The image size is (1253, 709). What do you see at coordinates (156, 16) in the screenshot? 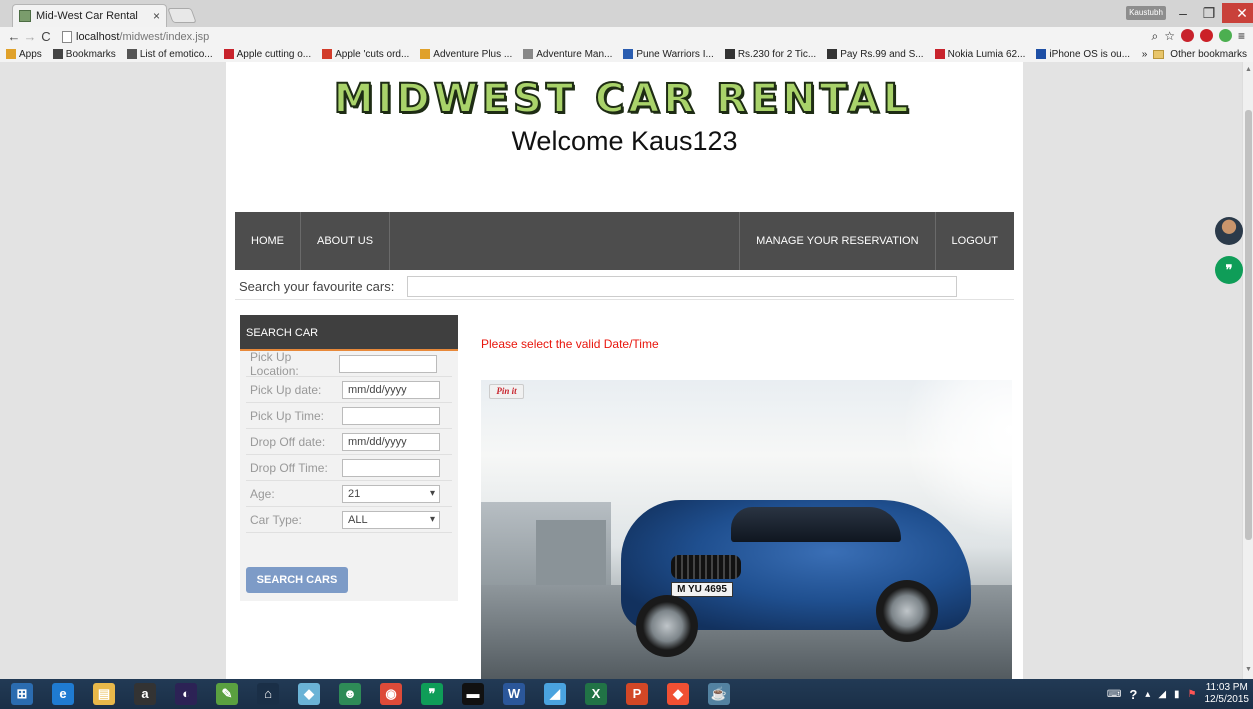
I see `tab-close-icon: ×` at bounding box center [156, 16].